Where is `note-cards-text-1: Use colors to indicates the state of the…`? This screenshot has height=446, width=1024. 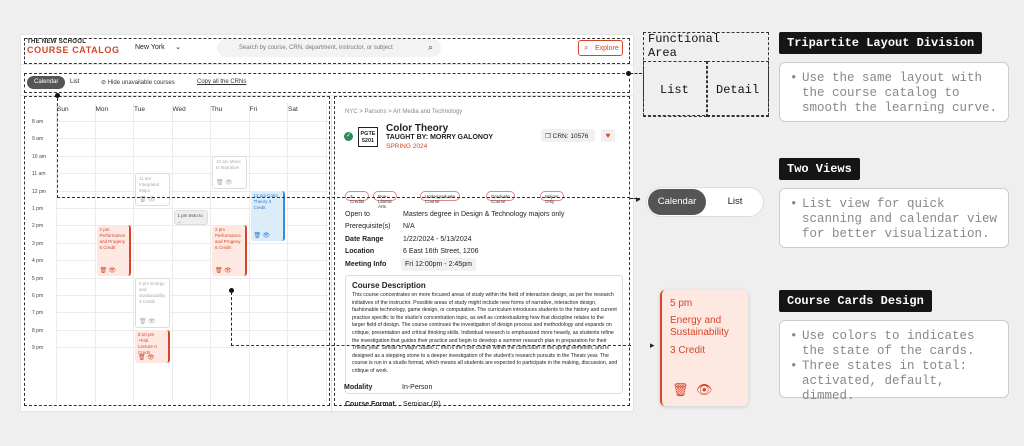 note-cards-text-1: Use colors to indicates the state of the… is located at coordinates (894, 344).